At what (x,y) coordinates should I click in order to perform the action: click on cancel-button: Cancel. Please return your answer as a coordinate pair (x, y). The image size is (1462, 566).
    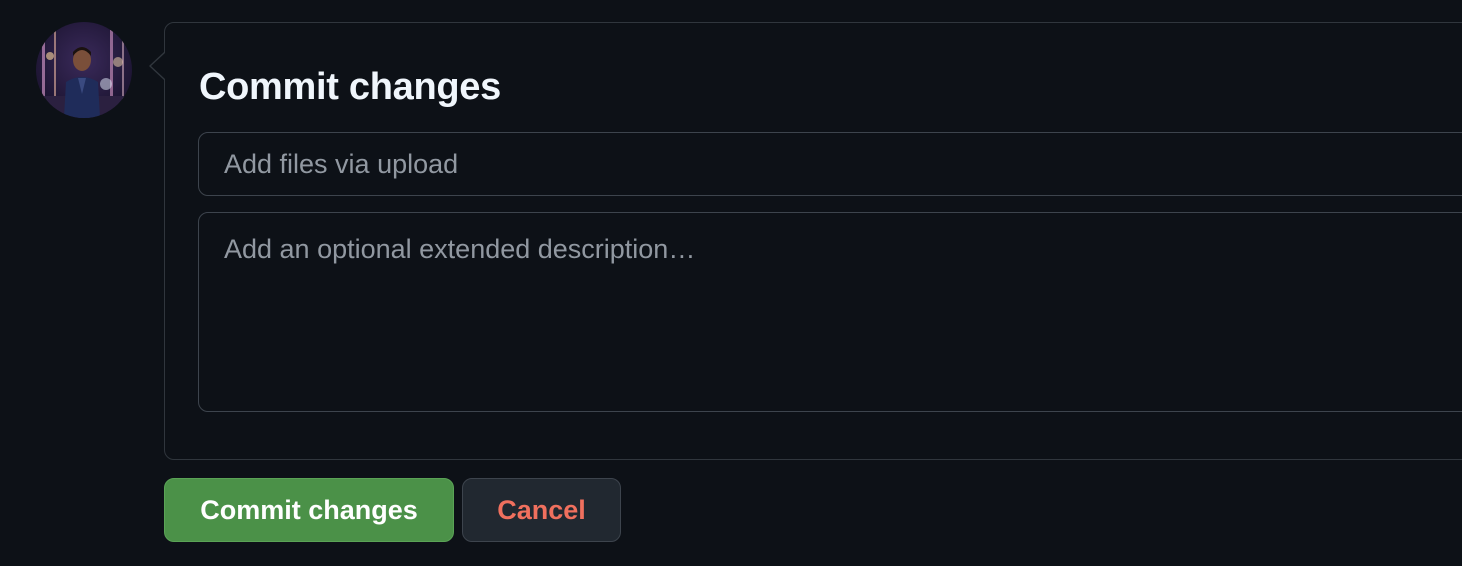
    Looking at the image, I should click on (541, 510).